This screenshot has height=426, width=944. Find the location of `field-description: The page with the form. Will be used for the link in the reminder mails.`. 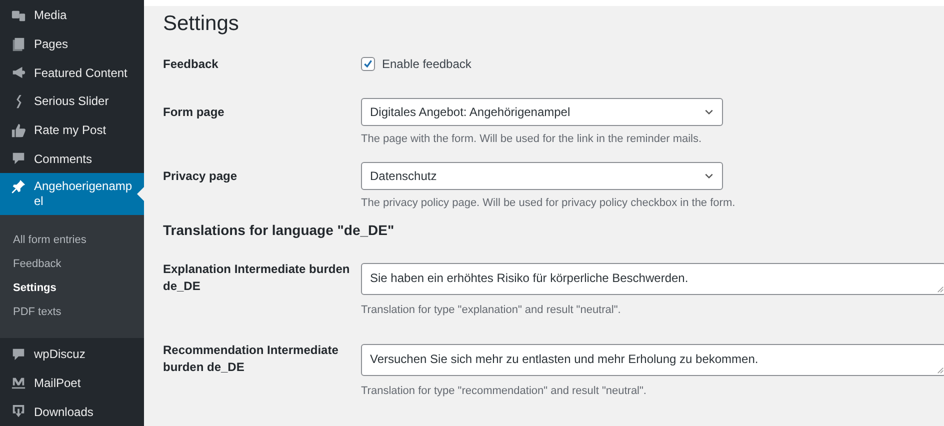

field-description: The page with the form. Will be used for the link in the reminder mails. is located at coordinates (532, 139).